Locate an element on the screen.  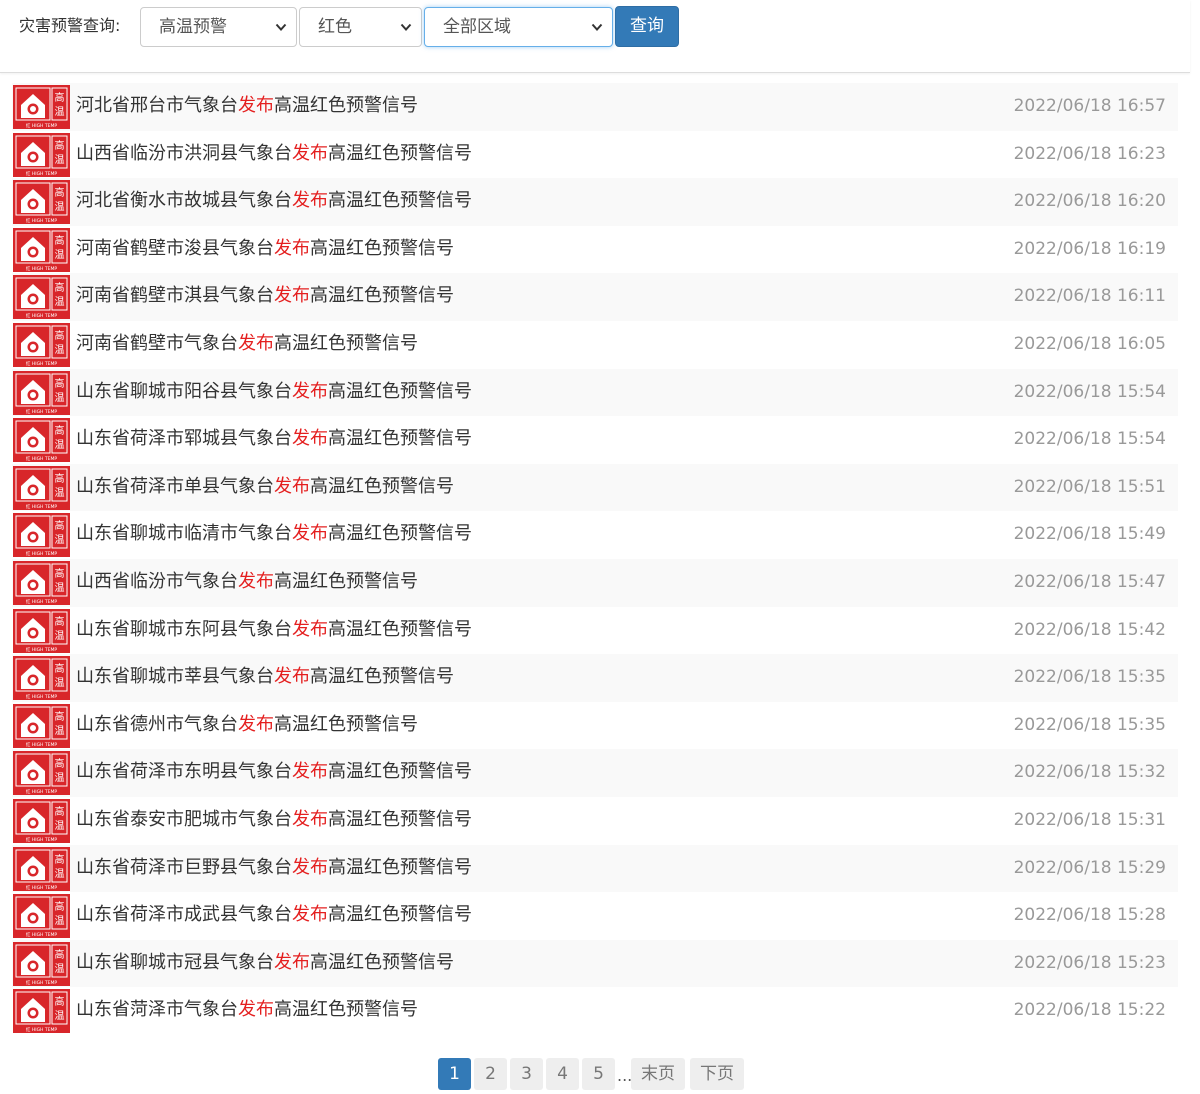
warning-title: 山东省荷泽市单县气象台发布高温红色预警信号 is located at coordinates (265, 487).